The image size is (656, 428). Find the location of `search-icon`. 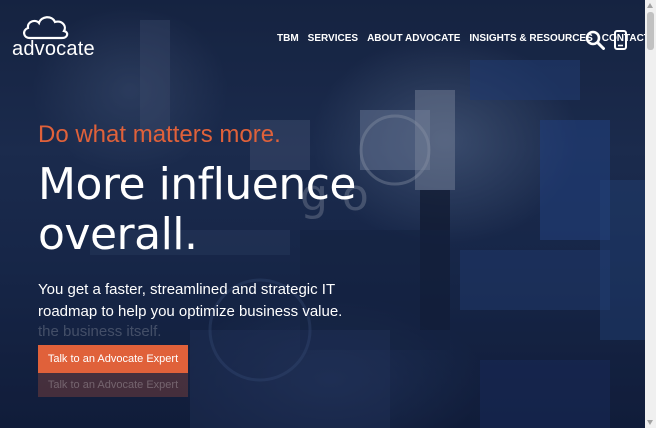

search-icon is located at coordinates (595, 40).